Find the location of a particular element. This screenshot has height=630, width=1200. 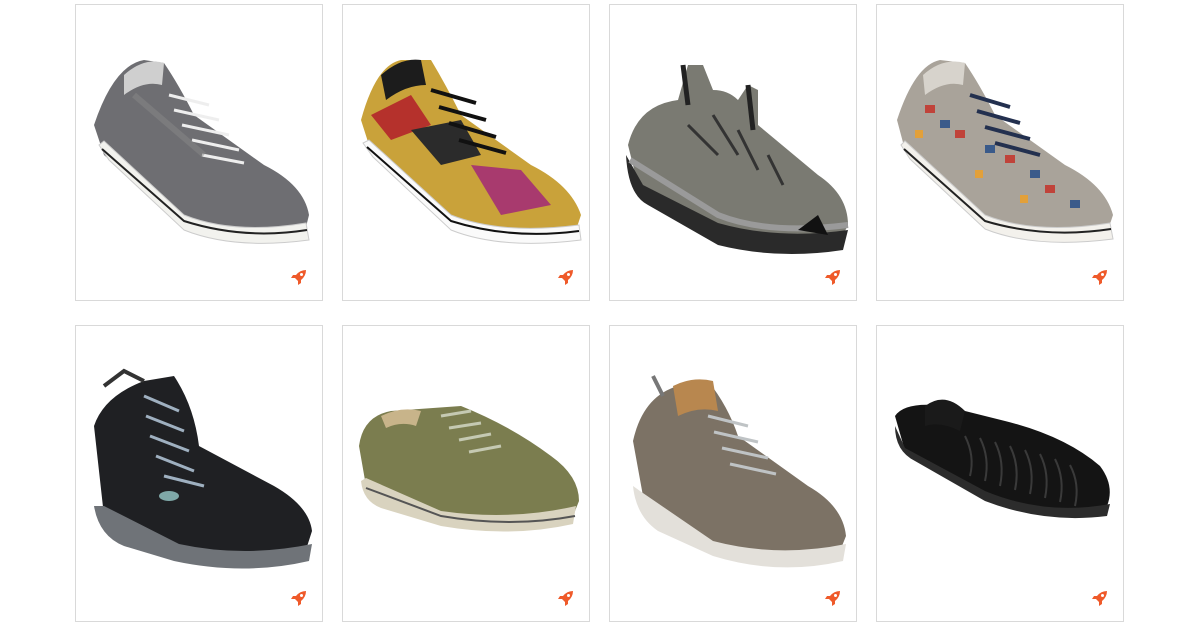

tribal-print-canvas-sneaker-image is located at coordinates (467, 155).